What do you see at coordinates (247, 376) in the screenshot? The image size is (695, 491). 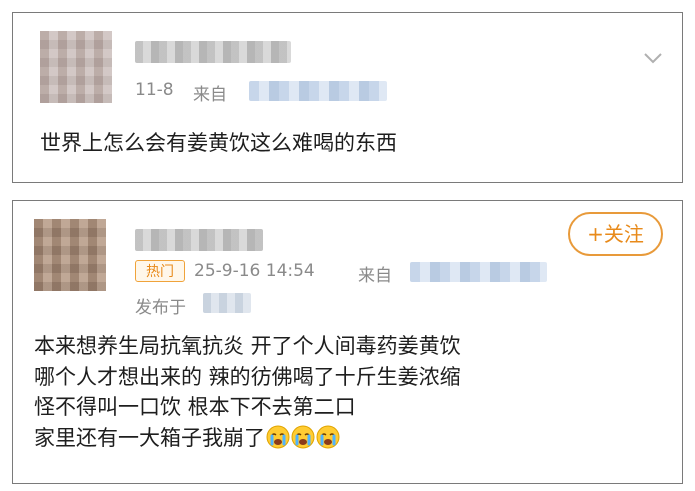 I see `comment-line: 哪个人才想出来的 辣的彷佛喝了十斤生姜浓缩` at bounding box center [247, 376].